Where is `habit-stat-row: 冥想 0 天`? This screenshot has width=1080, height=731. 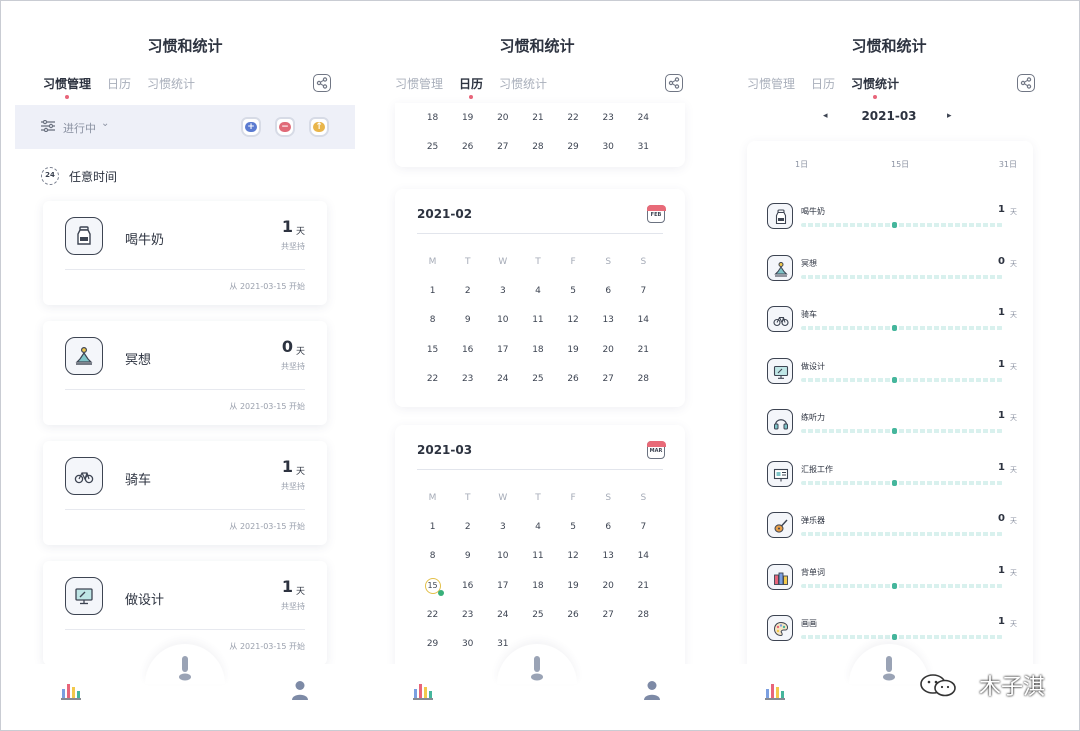
habit-stat-row: 冥想 0 天 is located at coordinates (892, 274).